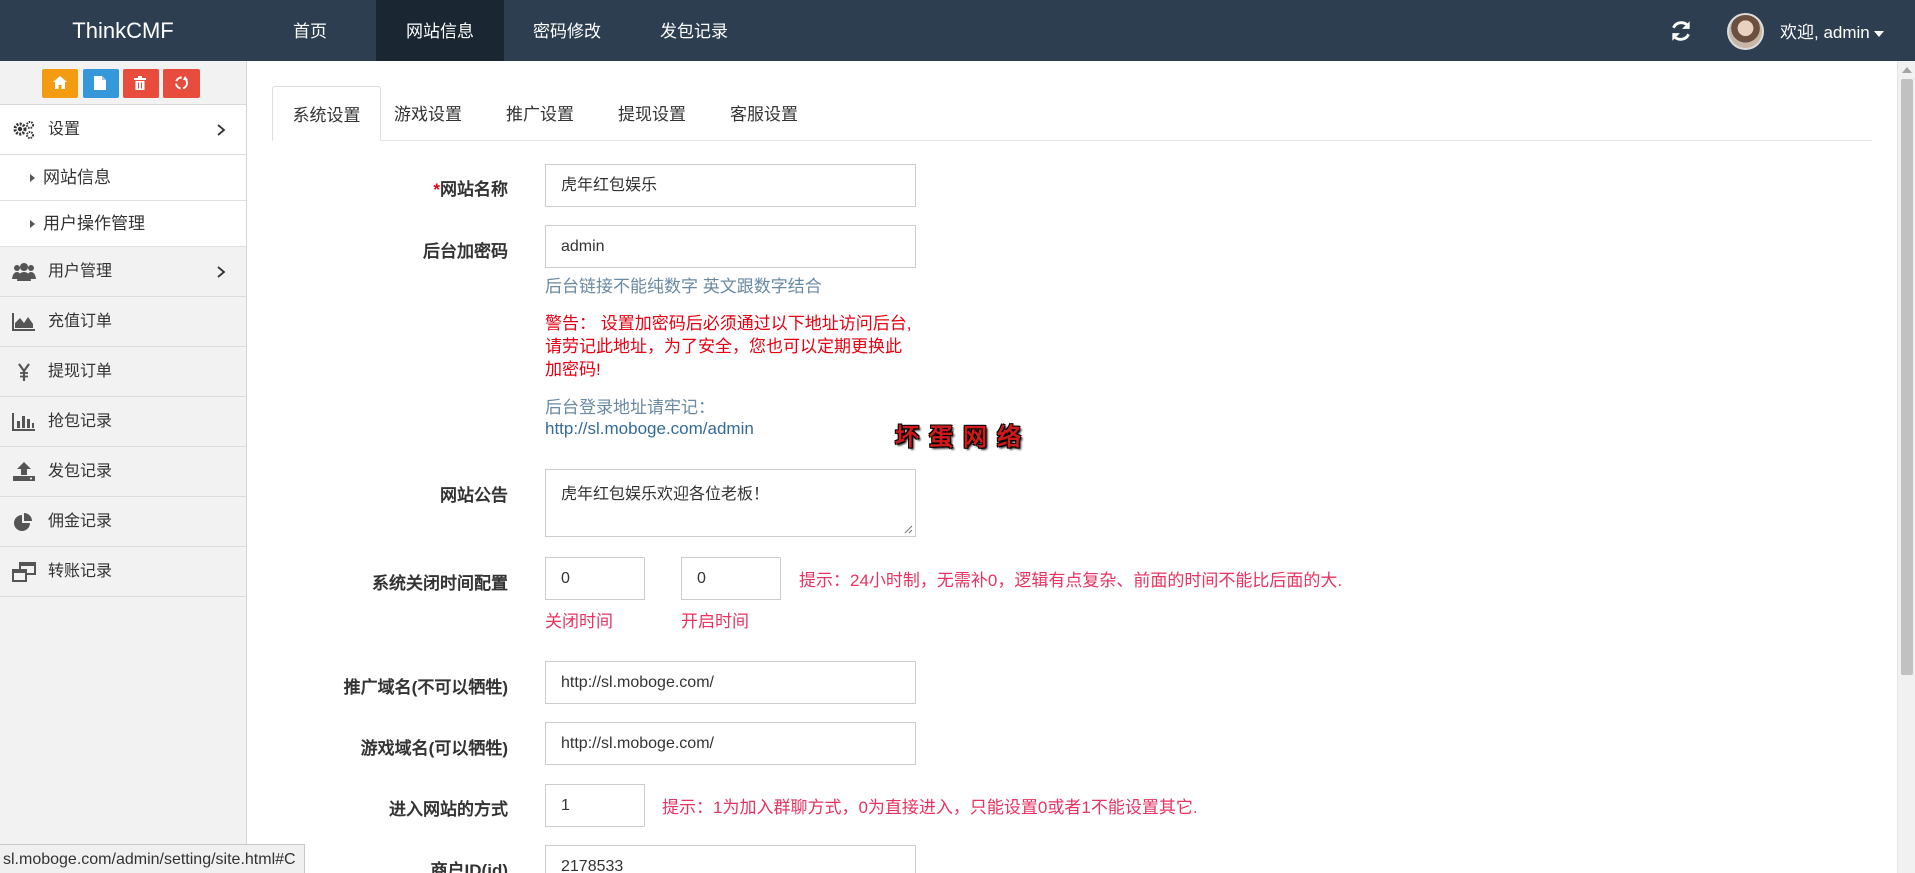  I want to click on upload-icon, so click(24, 471).